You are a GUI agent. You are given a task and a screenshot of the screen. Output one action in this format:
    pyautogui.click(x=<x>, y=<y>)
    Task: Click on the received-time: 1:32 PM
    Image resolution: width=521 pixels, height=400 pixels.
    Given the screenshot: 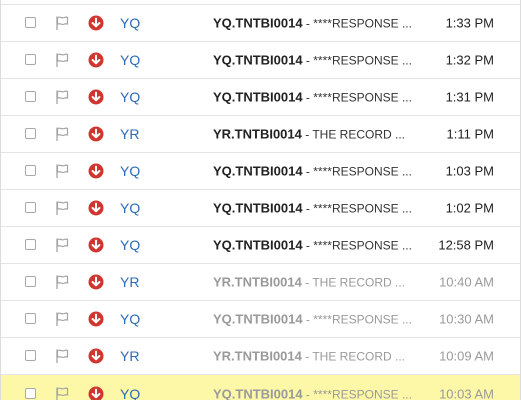 What is the action you would take?
    pyautogui.click(x=469, y=60)
    